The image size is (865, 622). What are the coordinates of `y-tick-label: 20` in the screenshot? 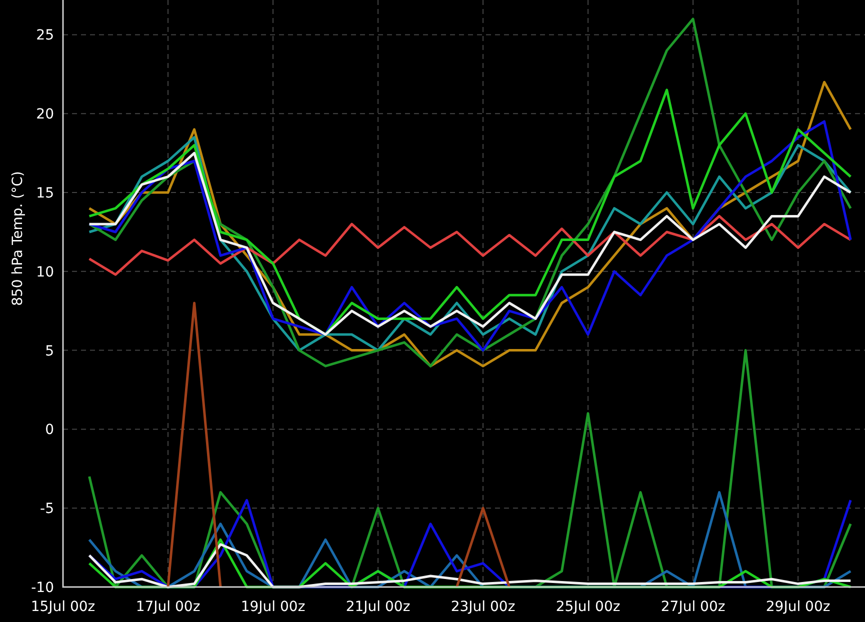 It's located at (45, 114).